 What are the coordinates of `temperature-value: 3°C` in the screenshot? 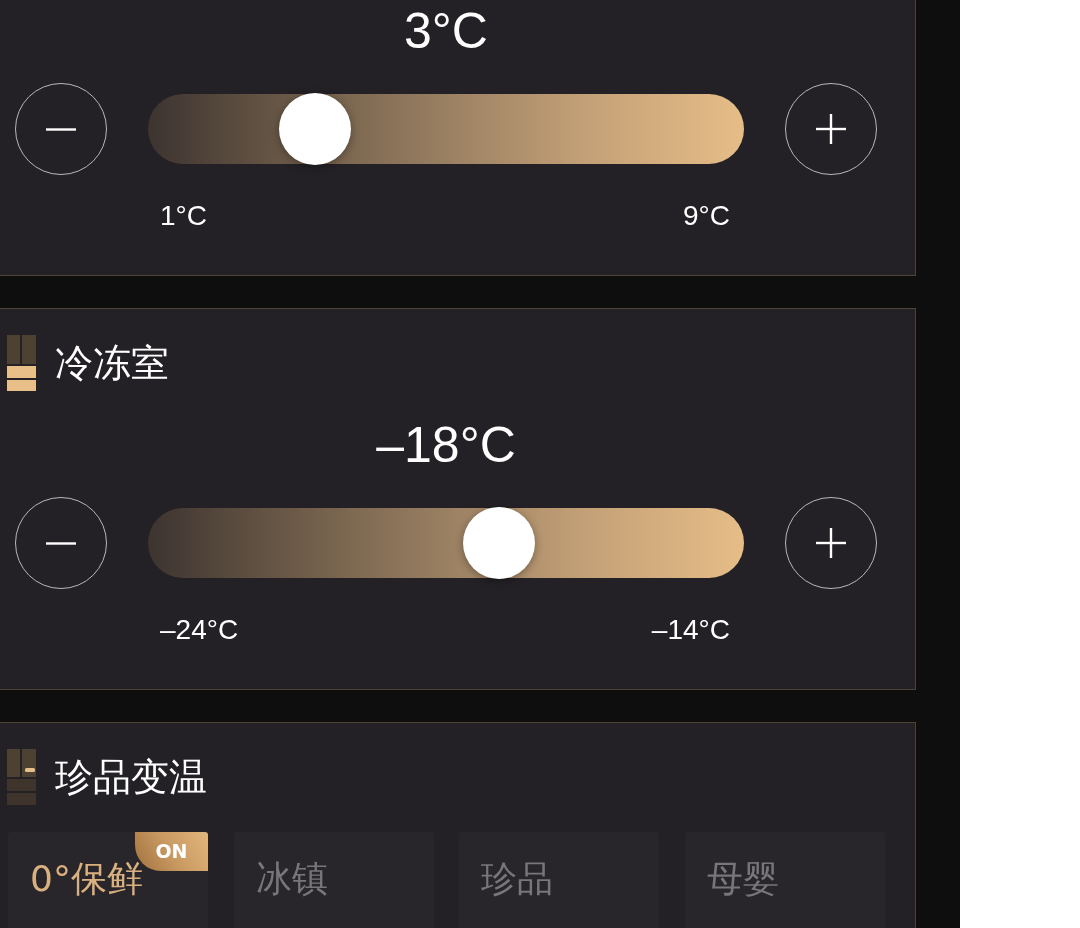 It's located at (446, 31).